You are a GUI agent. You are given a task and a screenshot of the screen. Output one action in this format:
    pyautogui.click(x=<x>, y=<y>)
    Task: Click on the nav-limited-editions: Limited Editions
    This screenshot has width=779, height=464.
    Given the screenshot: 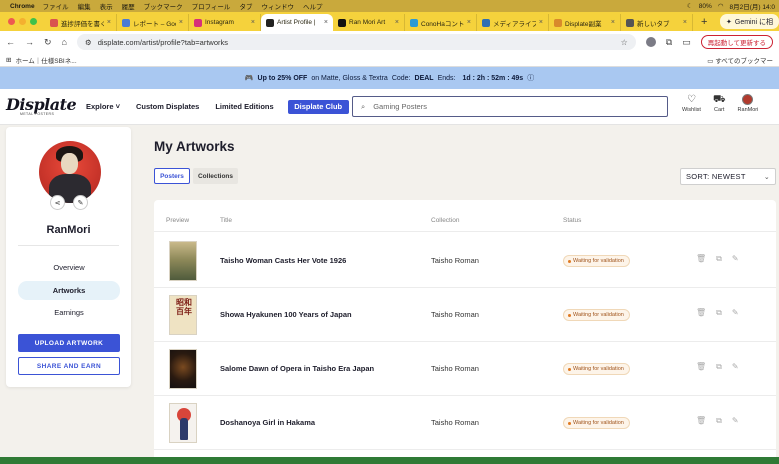 What is the action you would take?
    pyautogui.click(x=244, y=106)
    